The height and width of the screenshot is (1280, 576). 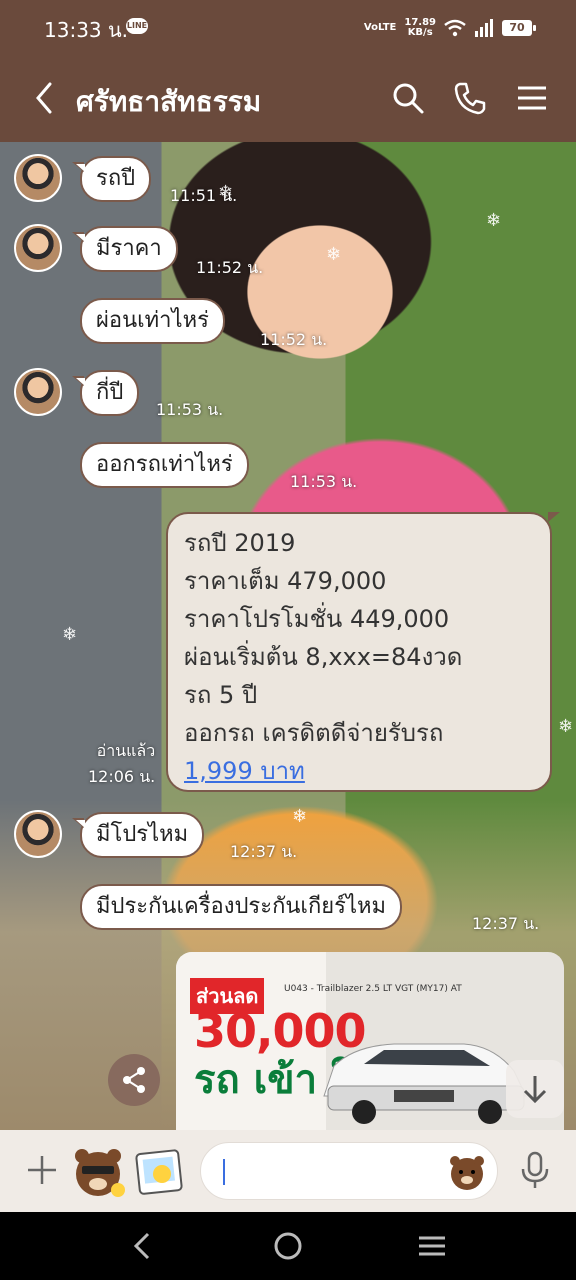 I want to click on message-bubble: ออกรถเท่าไหร่, so click(x=164, y=465).